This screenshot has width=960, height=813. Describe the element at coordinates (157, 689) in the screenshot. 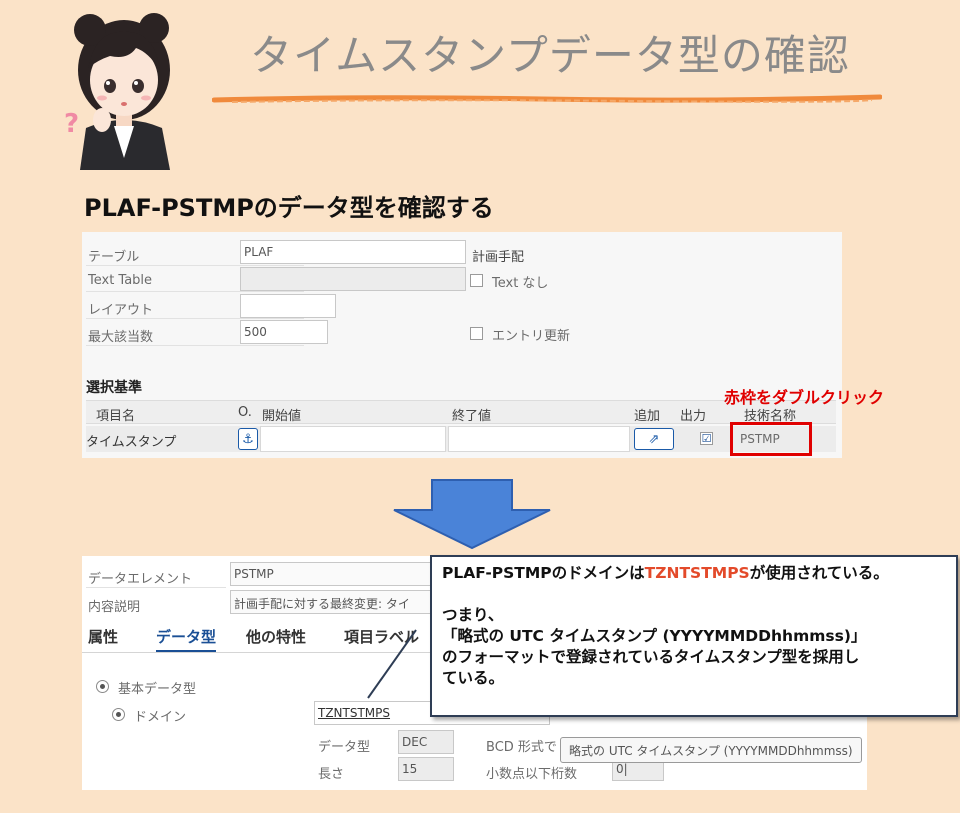

I see `basic-type-label: 基本データ型` at that location.